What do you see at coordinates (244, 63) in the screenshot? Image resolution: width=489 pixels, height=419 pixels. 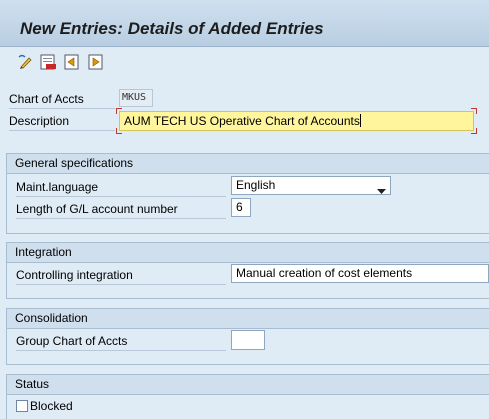 I see `application-toolbar` at bounding box center [244, 63].